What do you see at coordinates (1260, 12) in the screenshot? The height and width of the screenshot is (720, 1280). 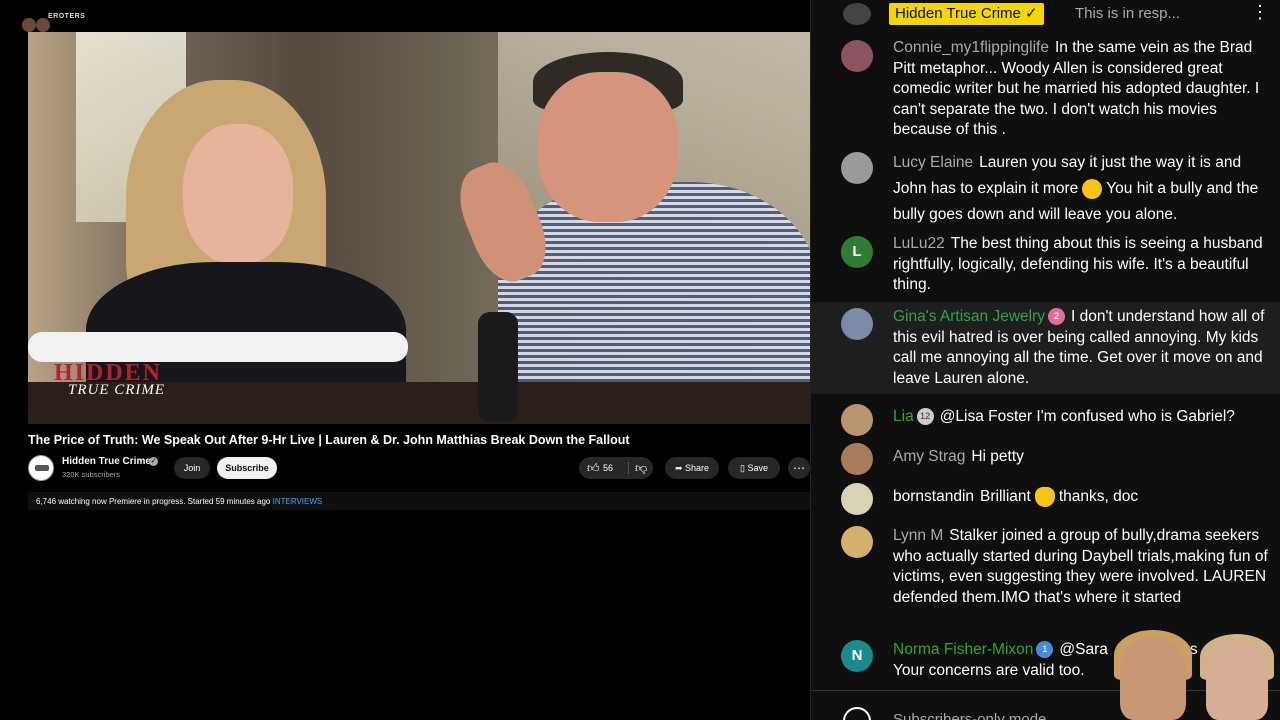 I see `more-vert-icon: ⋮` at bounding box center [1260, 12].